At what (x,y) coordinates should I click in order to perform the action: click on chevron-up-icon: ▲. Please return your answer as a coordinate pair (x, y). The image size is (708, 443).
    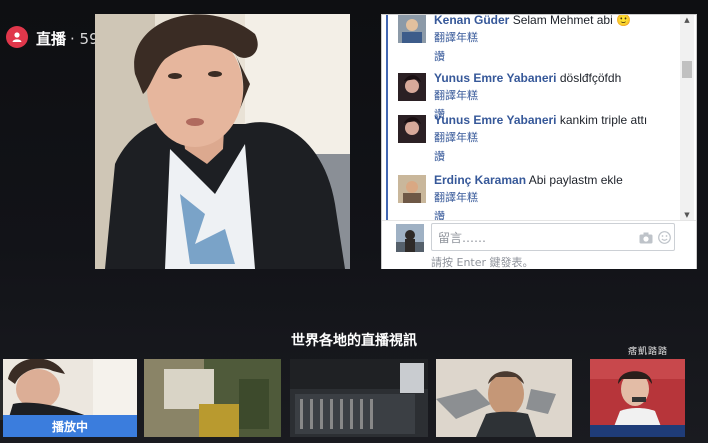
    Looking at the image, I should click on (687, 20).